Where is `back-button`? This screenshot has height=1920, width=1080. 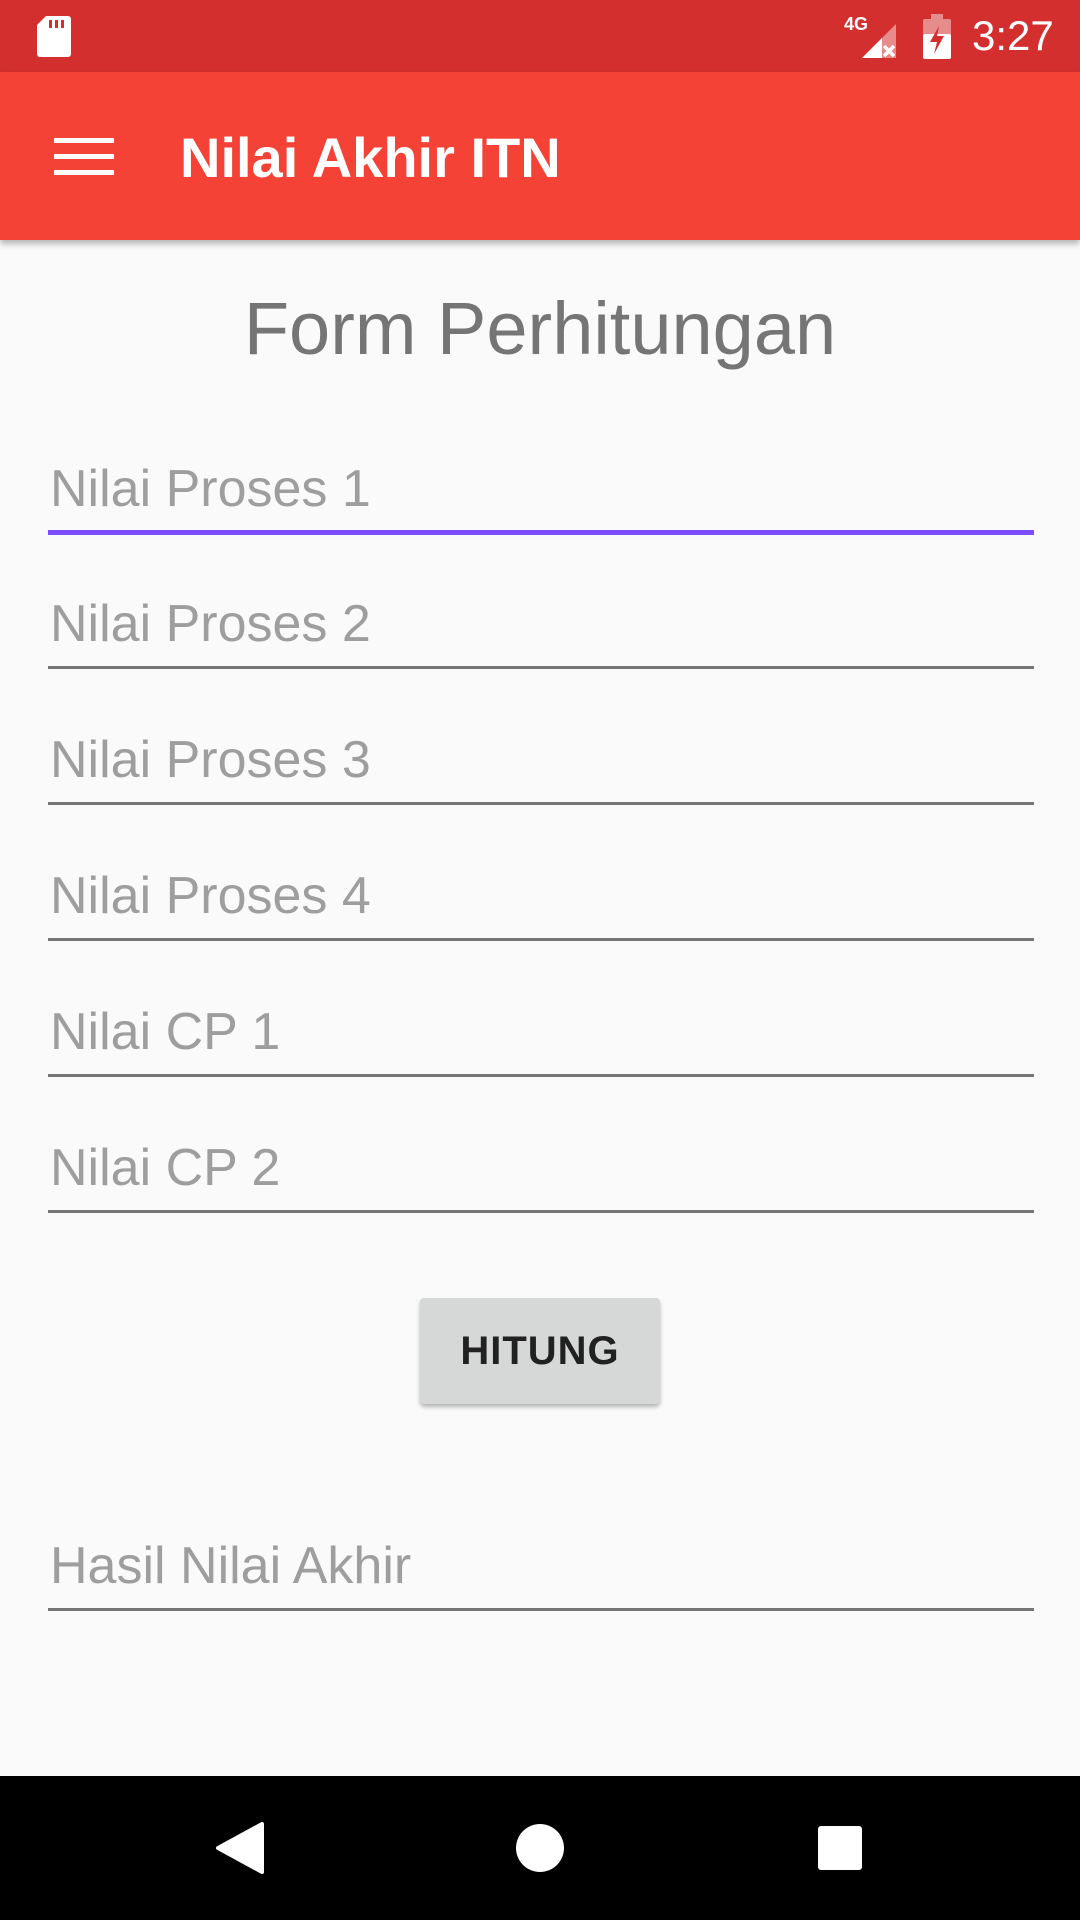 back-button is located at coordinates (240, 1848).